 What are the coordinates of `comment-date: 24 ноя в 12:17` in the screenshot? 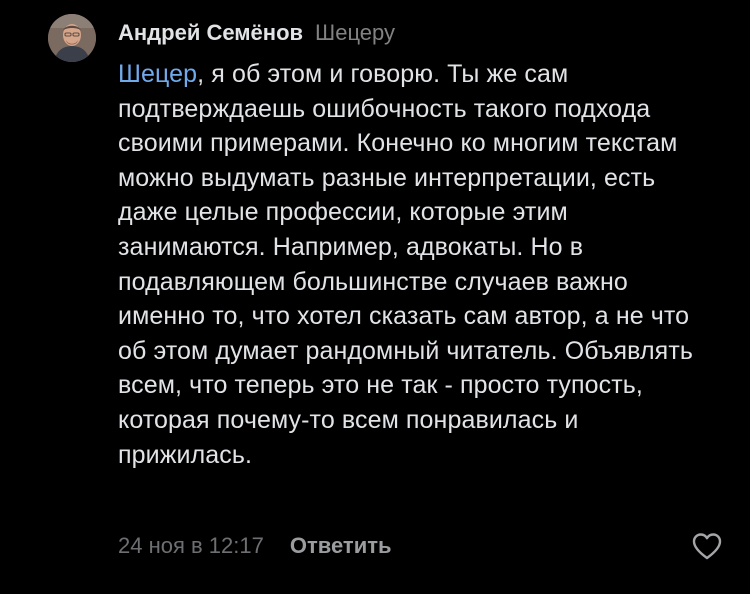 It's located at (191, 546).